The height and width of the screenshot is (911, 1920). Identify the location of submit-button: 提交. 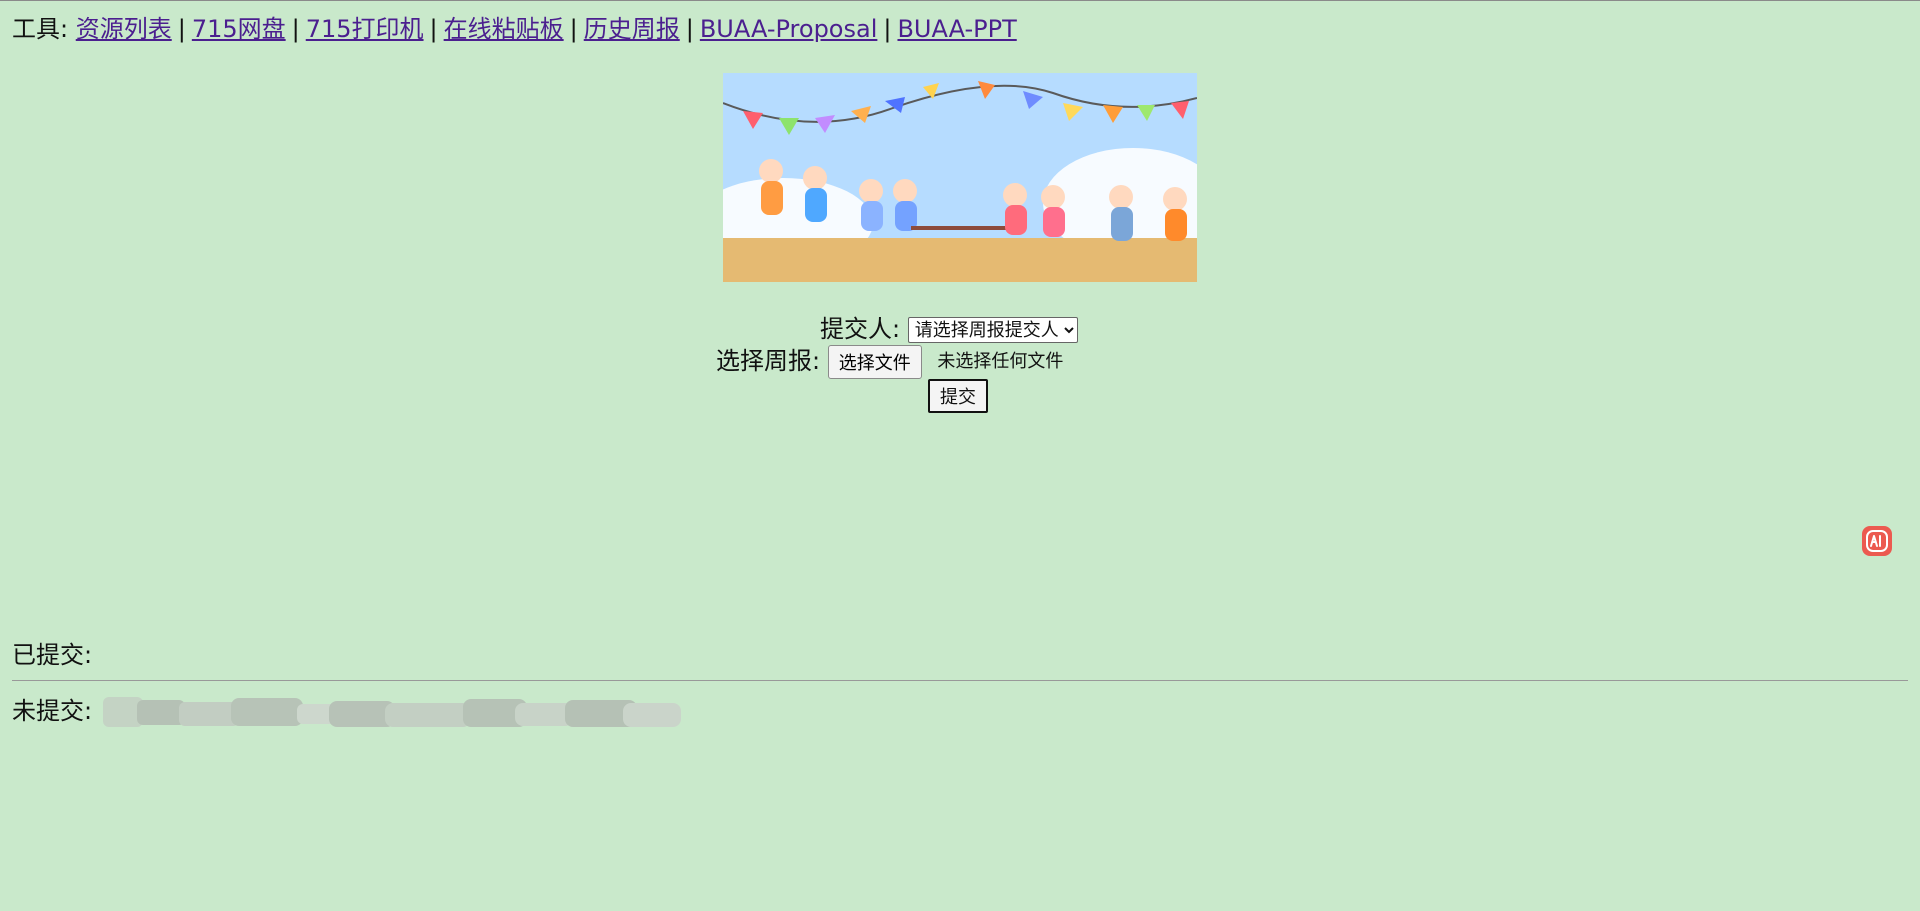
(958, 396).